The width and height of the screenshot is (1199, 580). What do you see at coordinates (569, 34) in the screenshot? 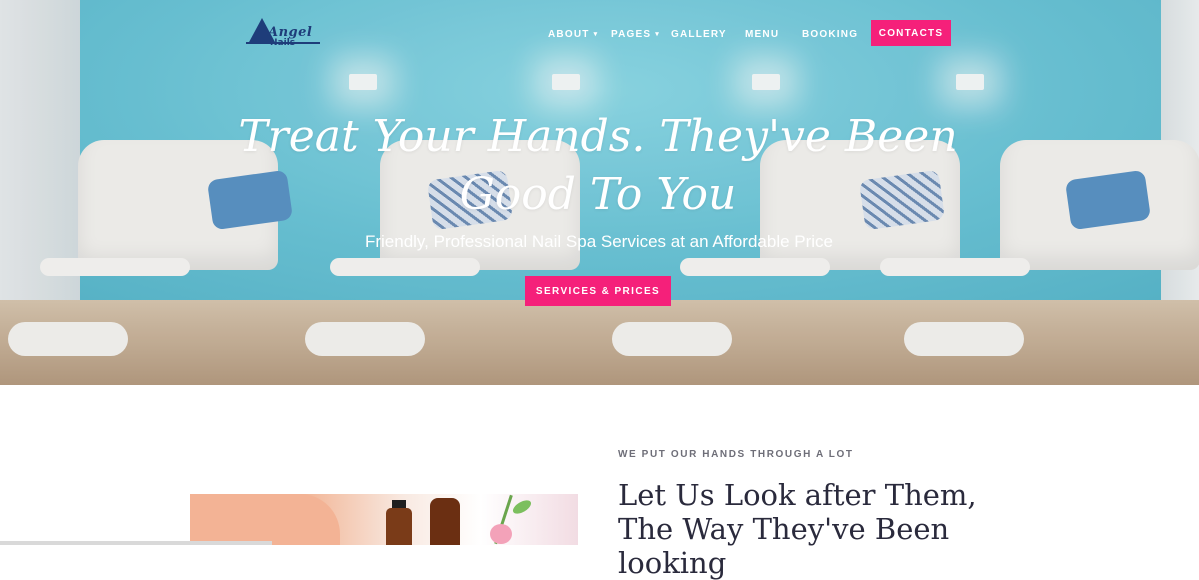
I see `nav-item-label: ABOUT` at bounding box center [569, 34].